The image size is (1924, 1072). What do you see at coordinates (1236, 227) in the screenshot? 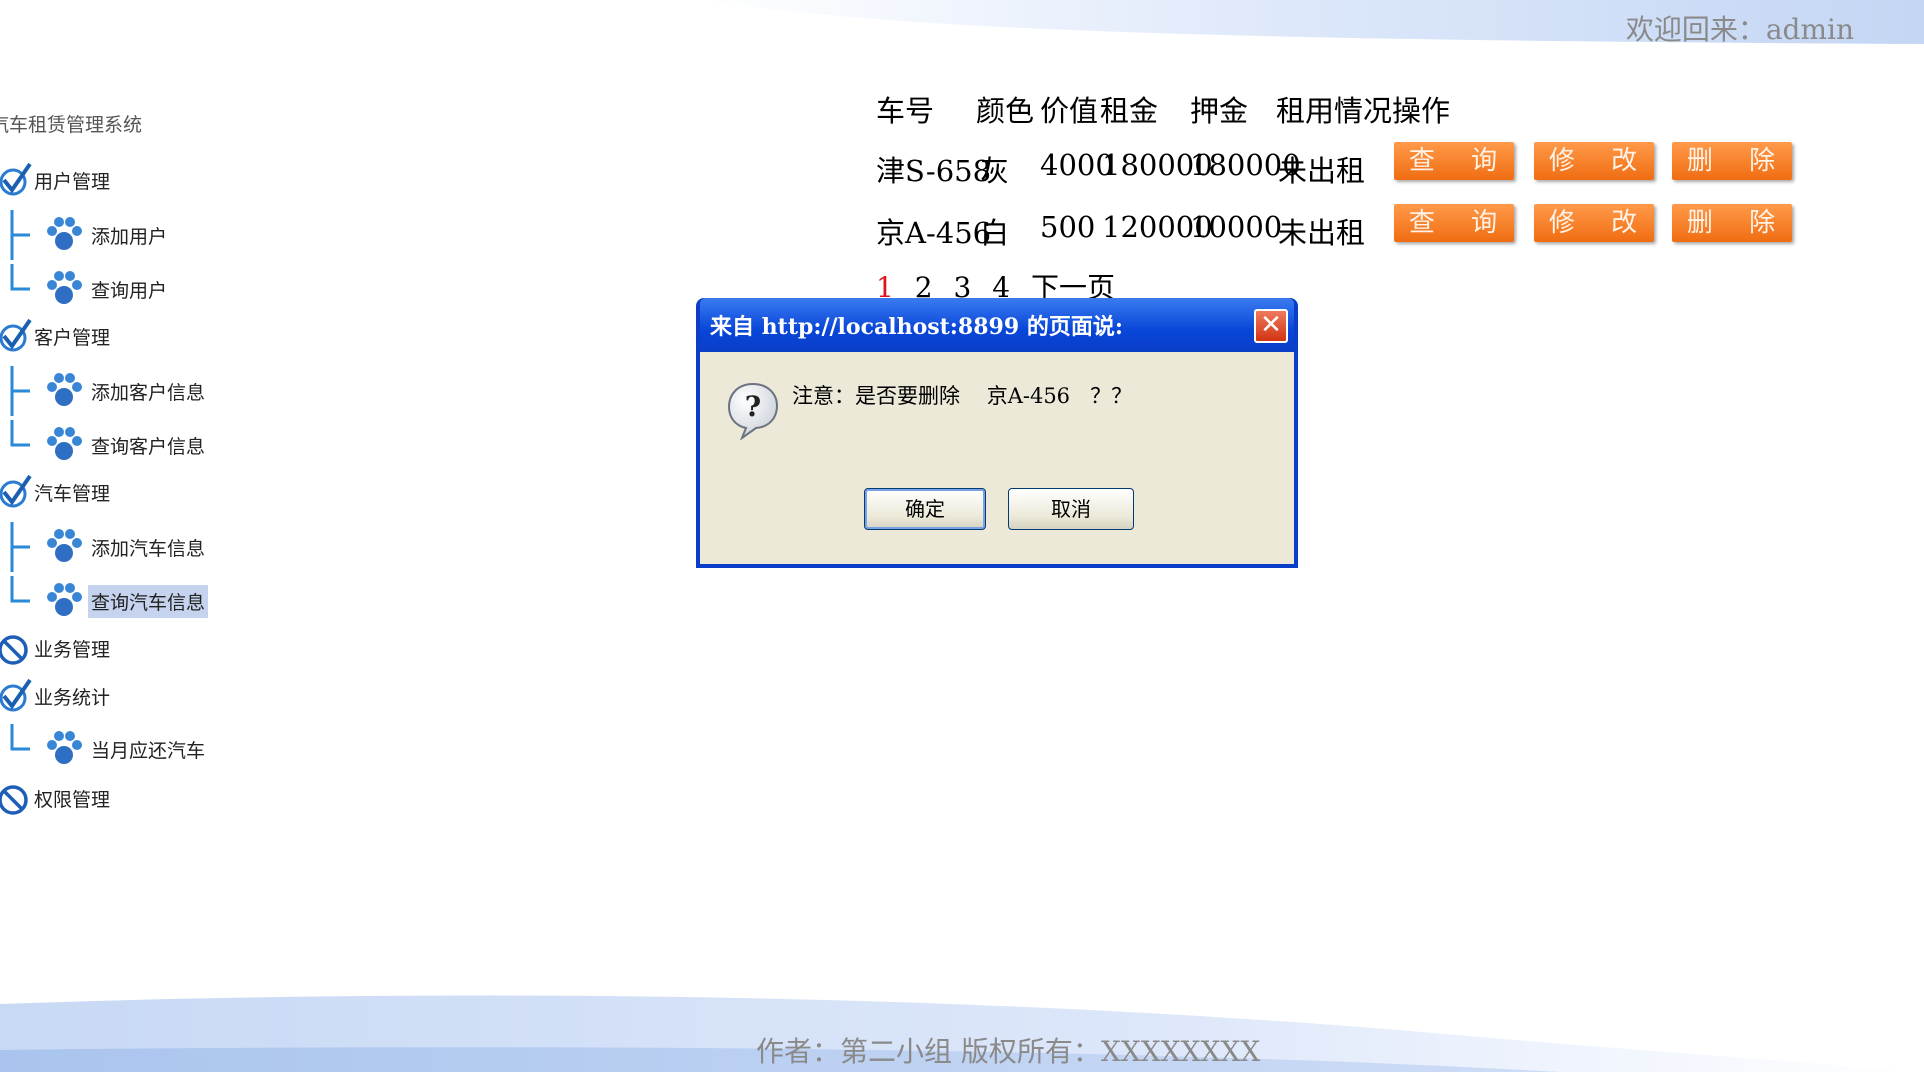
I see `cell-deposit: 10000` at bounding box center [1236, 227].